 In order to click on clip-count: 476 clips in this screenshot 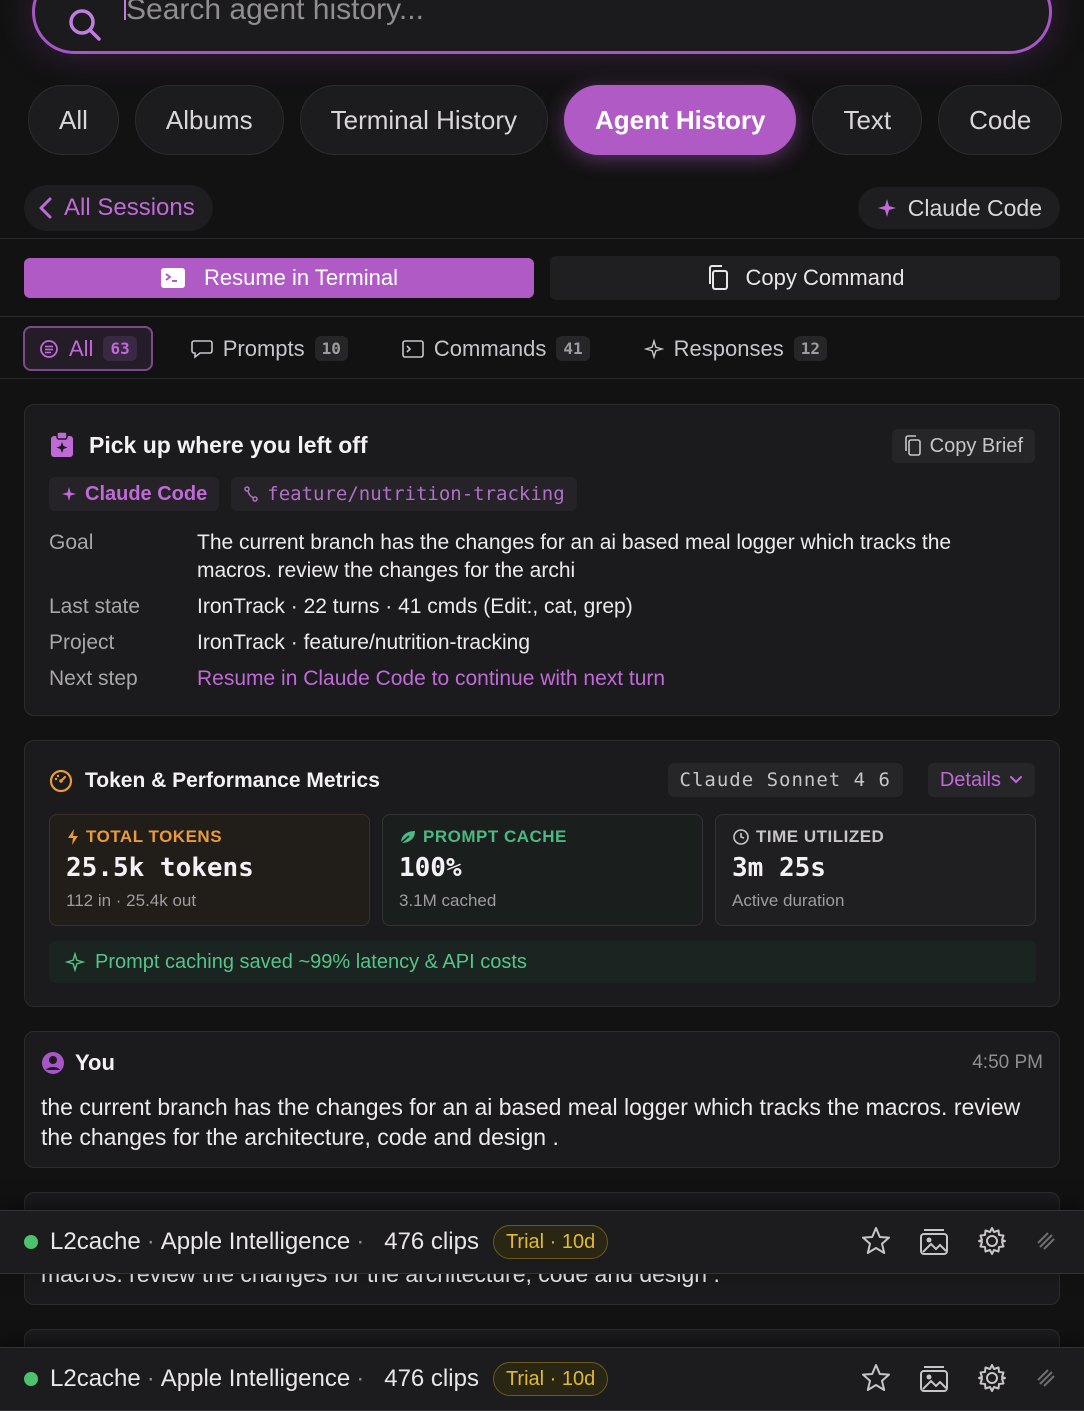, I will do `click(431, 1378)`.